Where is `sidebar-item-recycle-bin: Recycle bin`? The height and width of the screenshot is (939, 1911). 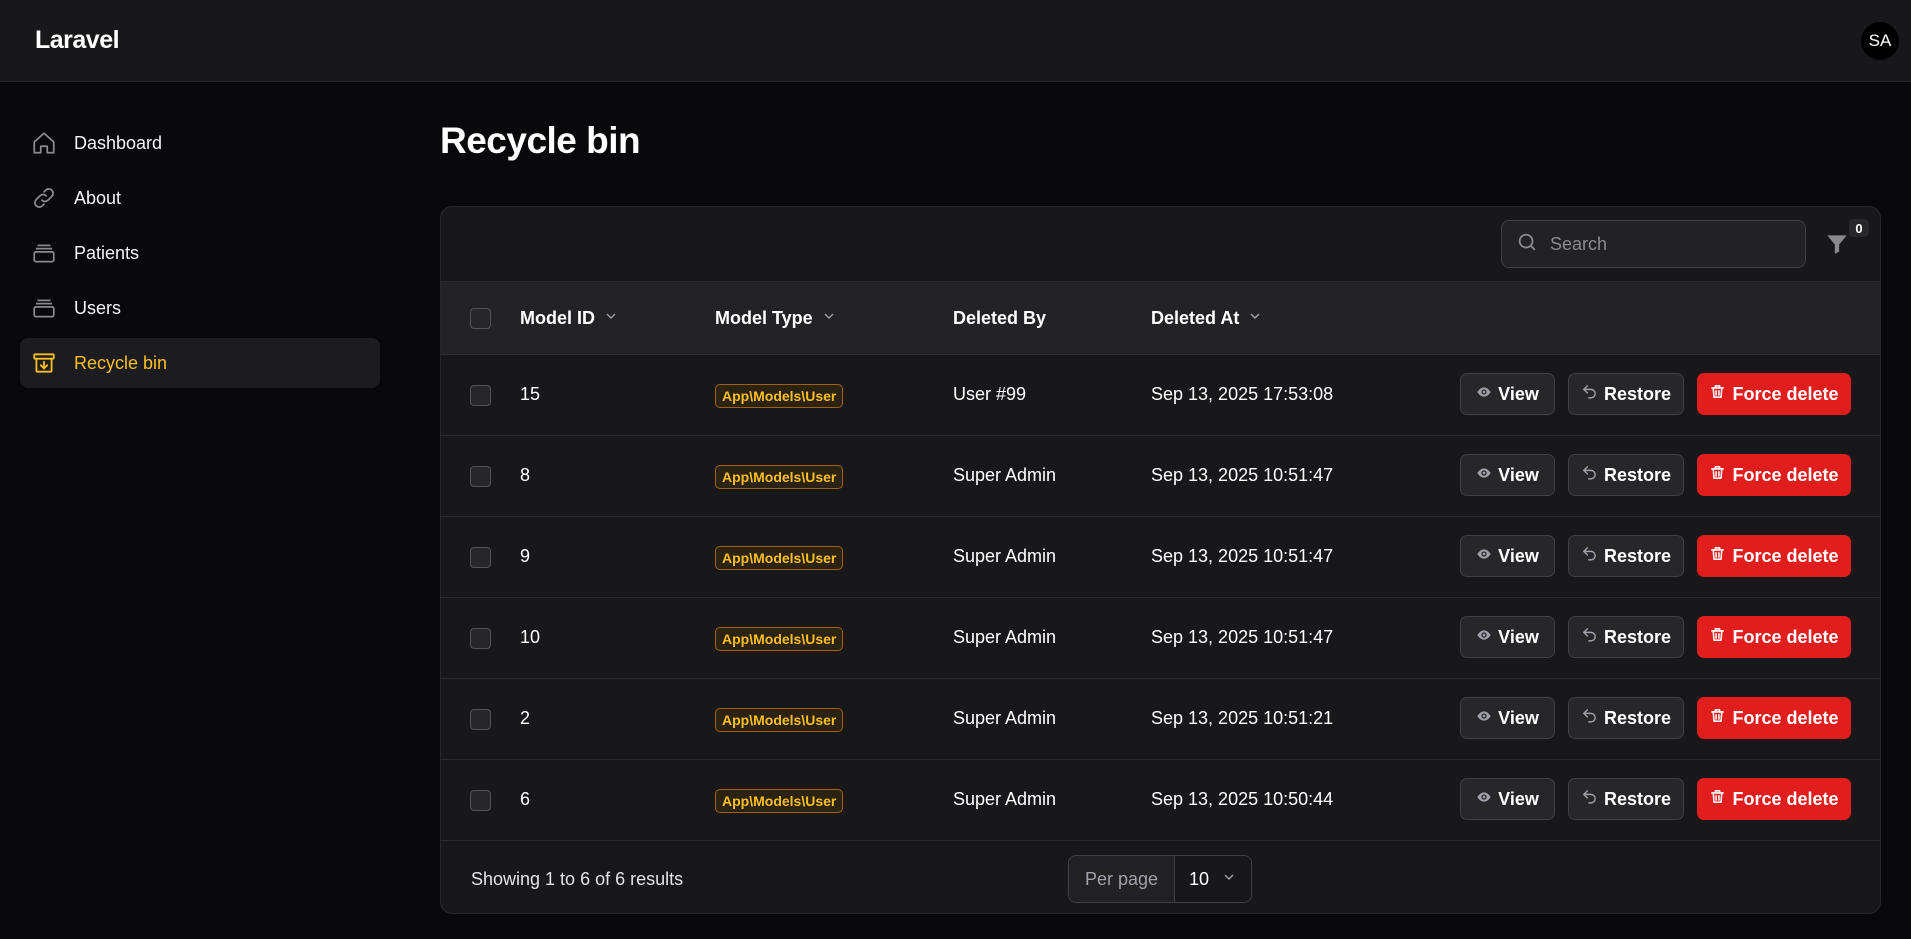 sidebar-item-recycle-bin: Recycle bin is located at coordinates (200, 363).